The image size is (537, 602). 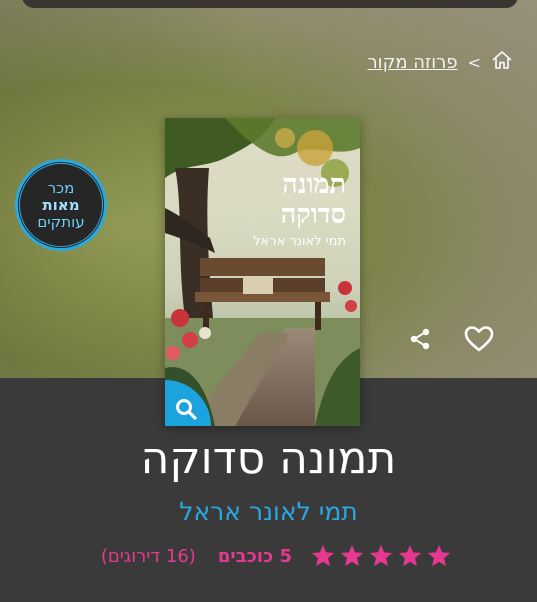 What do you see at coordinates (261, 200) in the screenshot?
I see `cover-title: תמונה סדוקה` at bounding box center [261, 200].